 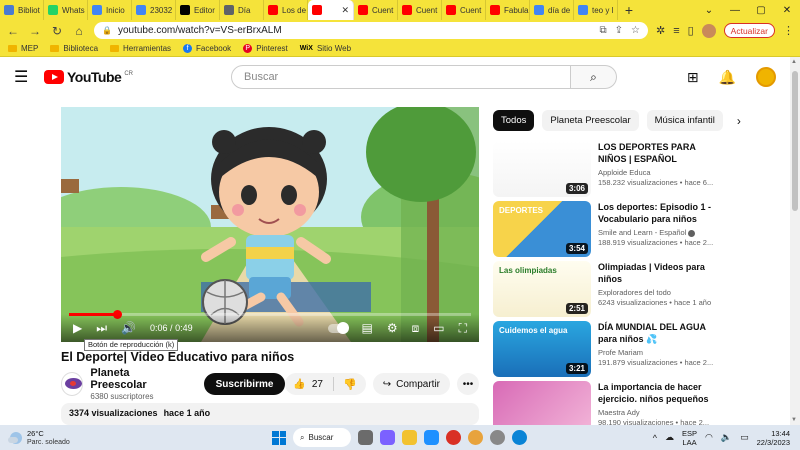 What do you see at coordinates (552, 10) in the screenshot?
I see `browser-tab: día de` at bounding box center [552, 10].